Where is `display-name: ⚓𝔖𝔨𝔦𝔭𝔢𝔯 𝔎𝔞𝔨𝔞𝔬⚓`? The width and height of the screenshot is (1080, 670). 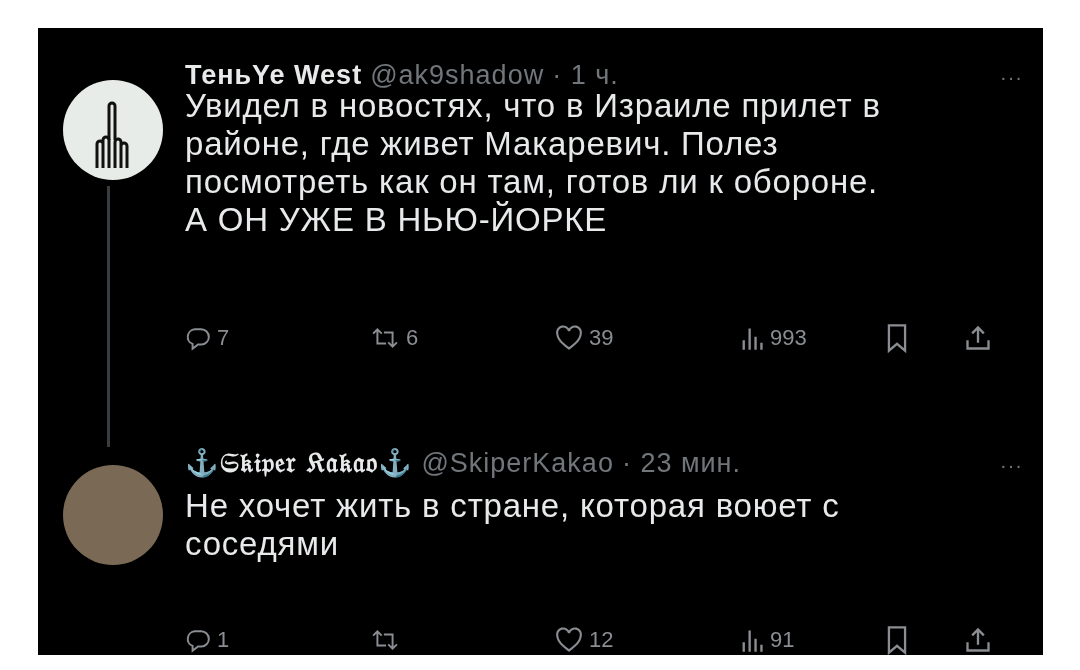
display-name: ⚓𝔖𝔨𝔦𝔭𝔢𝔯 𝔎𝔞𝔨𝔞𝔬⚓ is located at coordinates (299, 463).